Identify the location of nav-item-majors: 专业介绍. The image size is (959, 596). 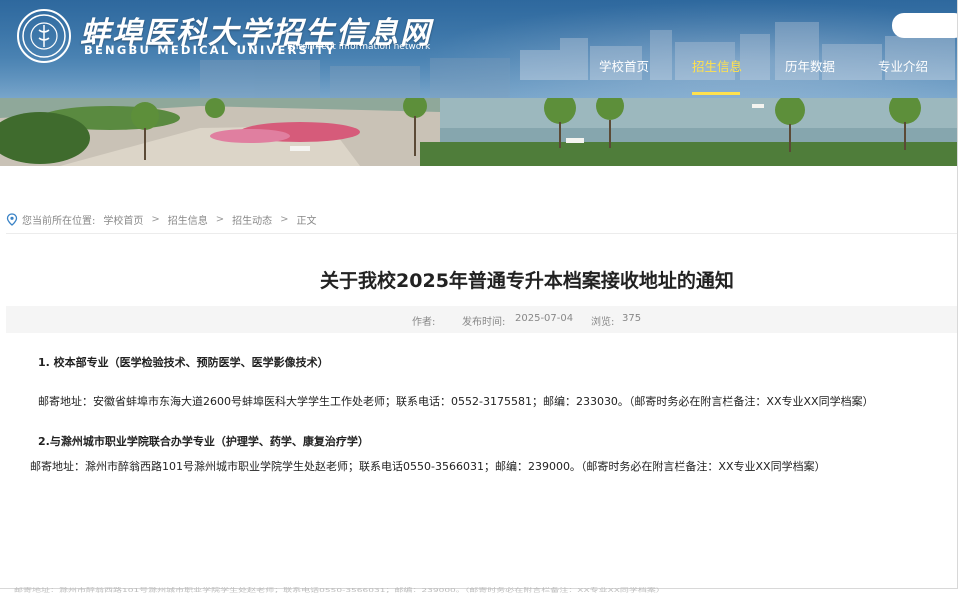
(903, 65).